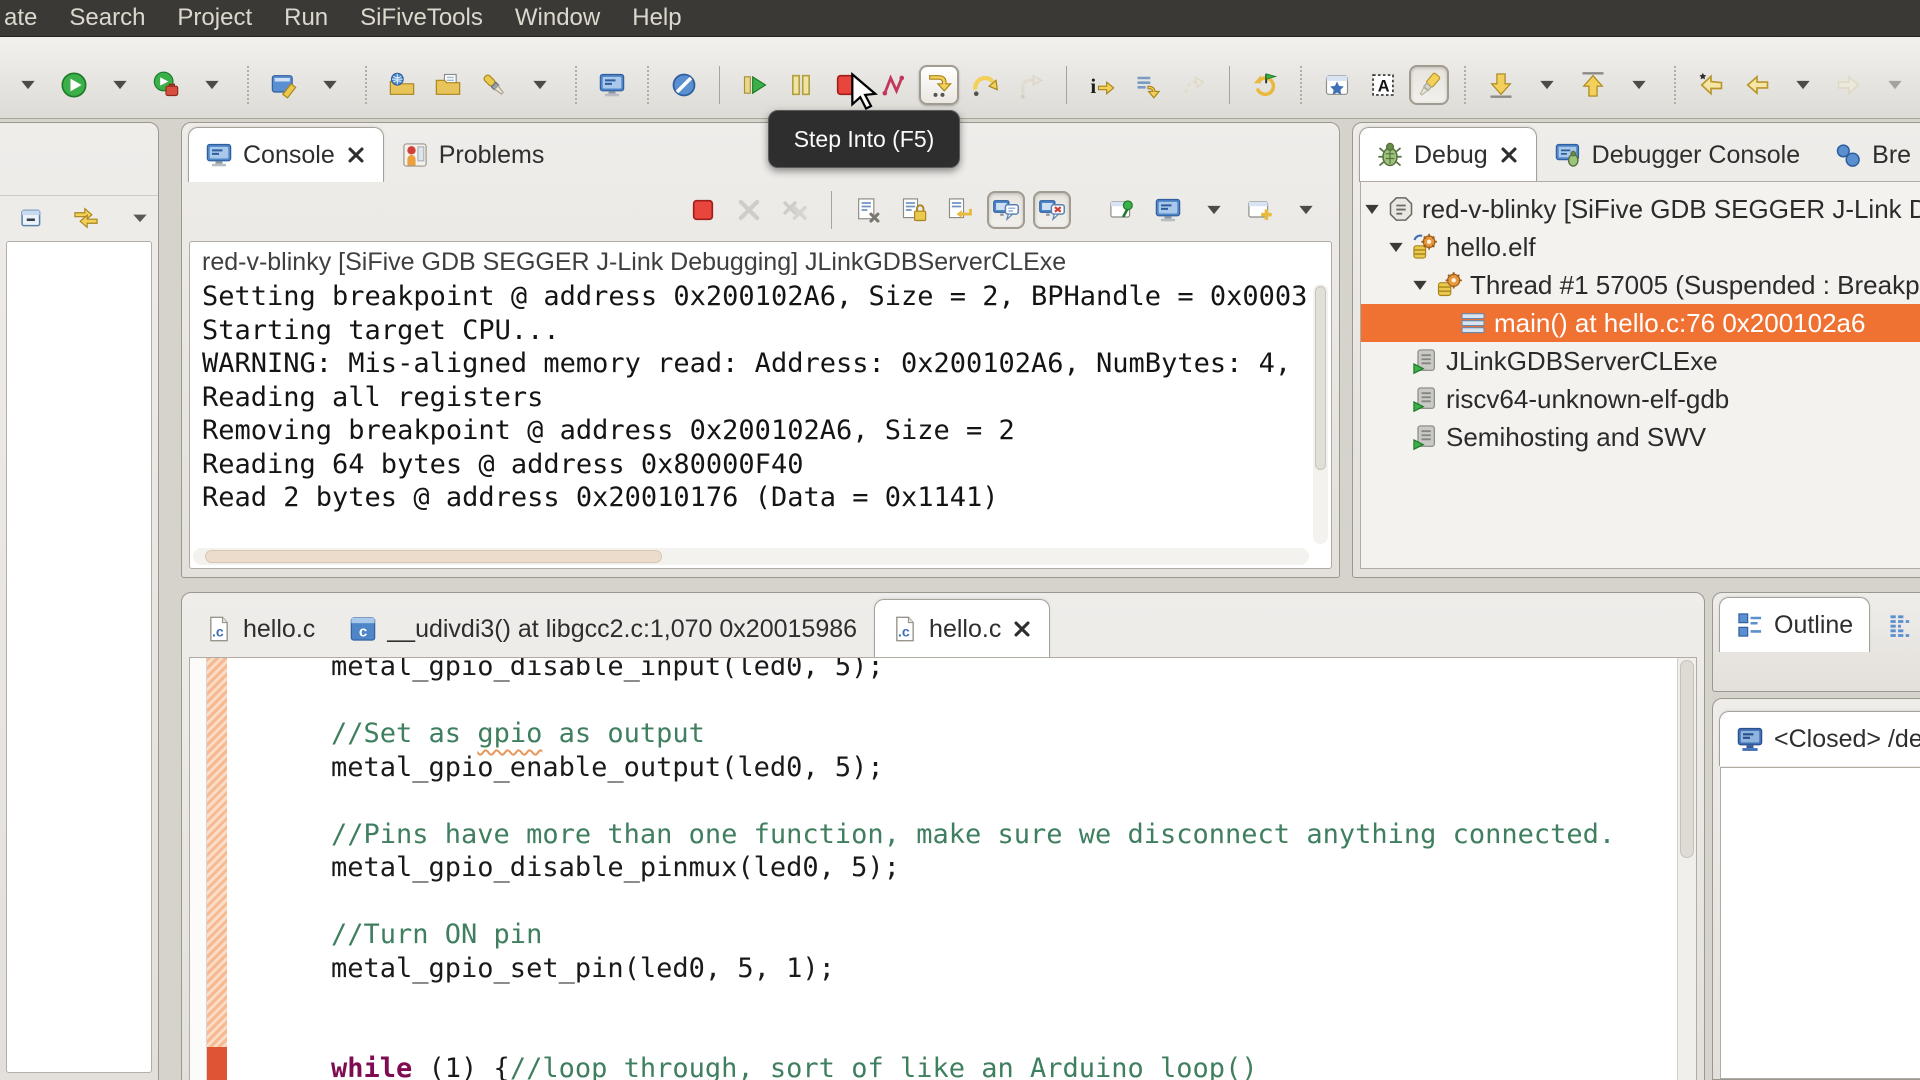 The image size is (1920, 1080). I want to click on download-dropdown-button, so click(1547, 85).